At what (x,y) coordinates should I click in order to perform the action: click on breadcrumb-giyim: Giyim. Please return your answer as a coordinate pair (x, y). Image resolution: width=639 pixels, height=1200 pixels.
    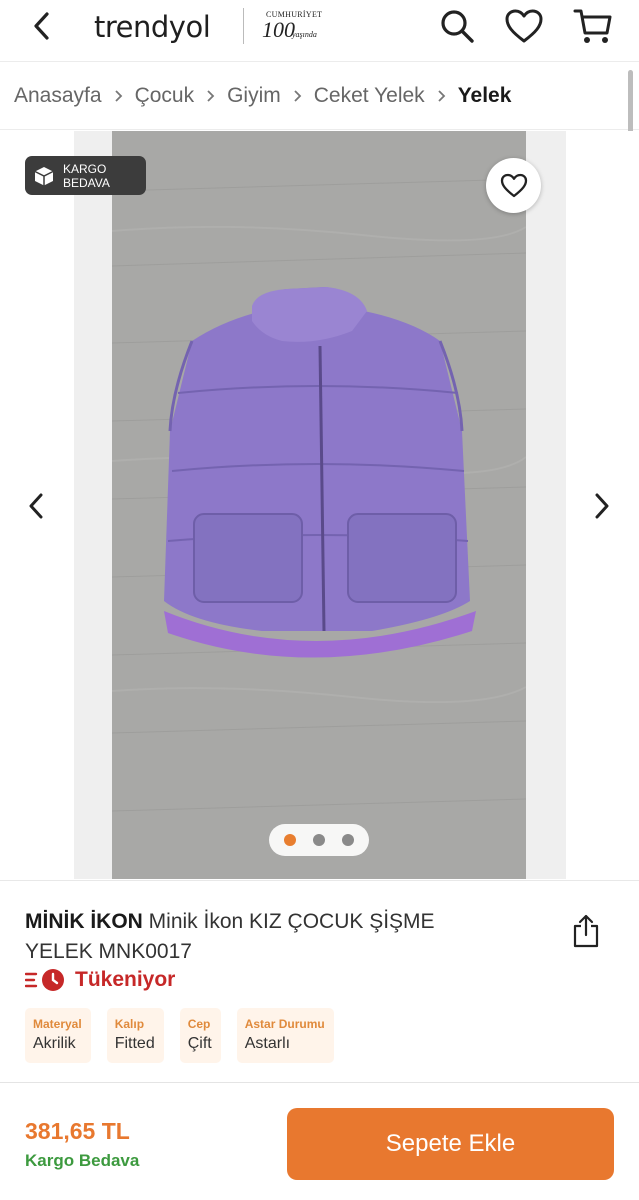
    Looking at the image, I should click on (254, 96).